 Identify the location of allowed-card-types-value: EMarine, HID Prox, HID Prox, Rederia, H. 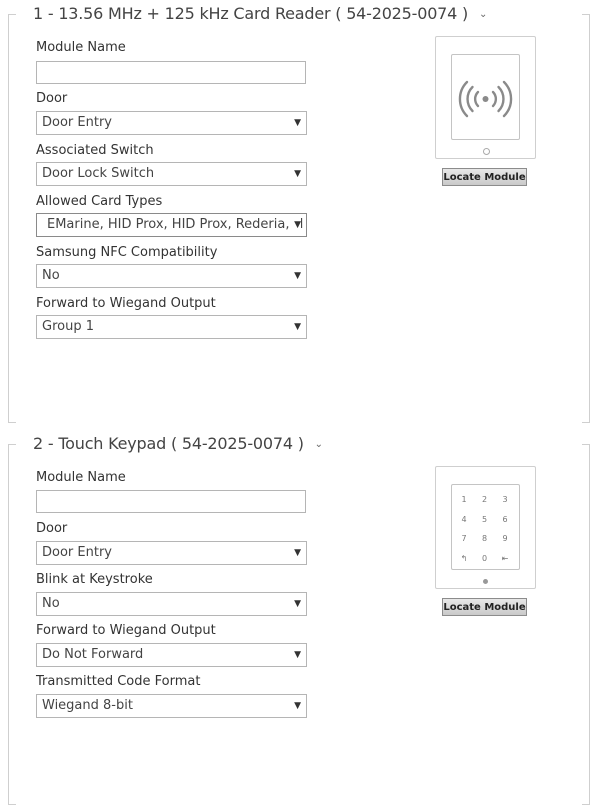
(175, 224).